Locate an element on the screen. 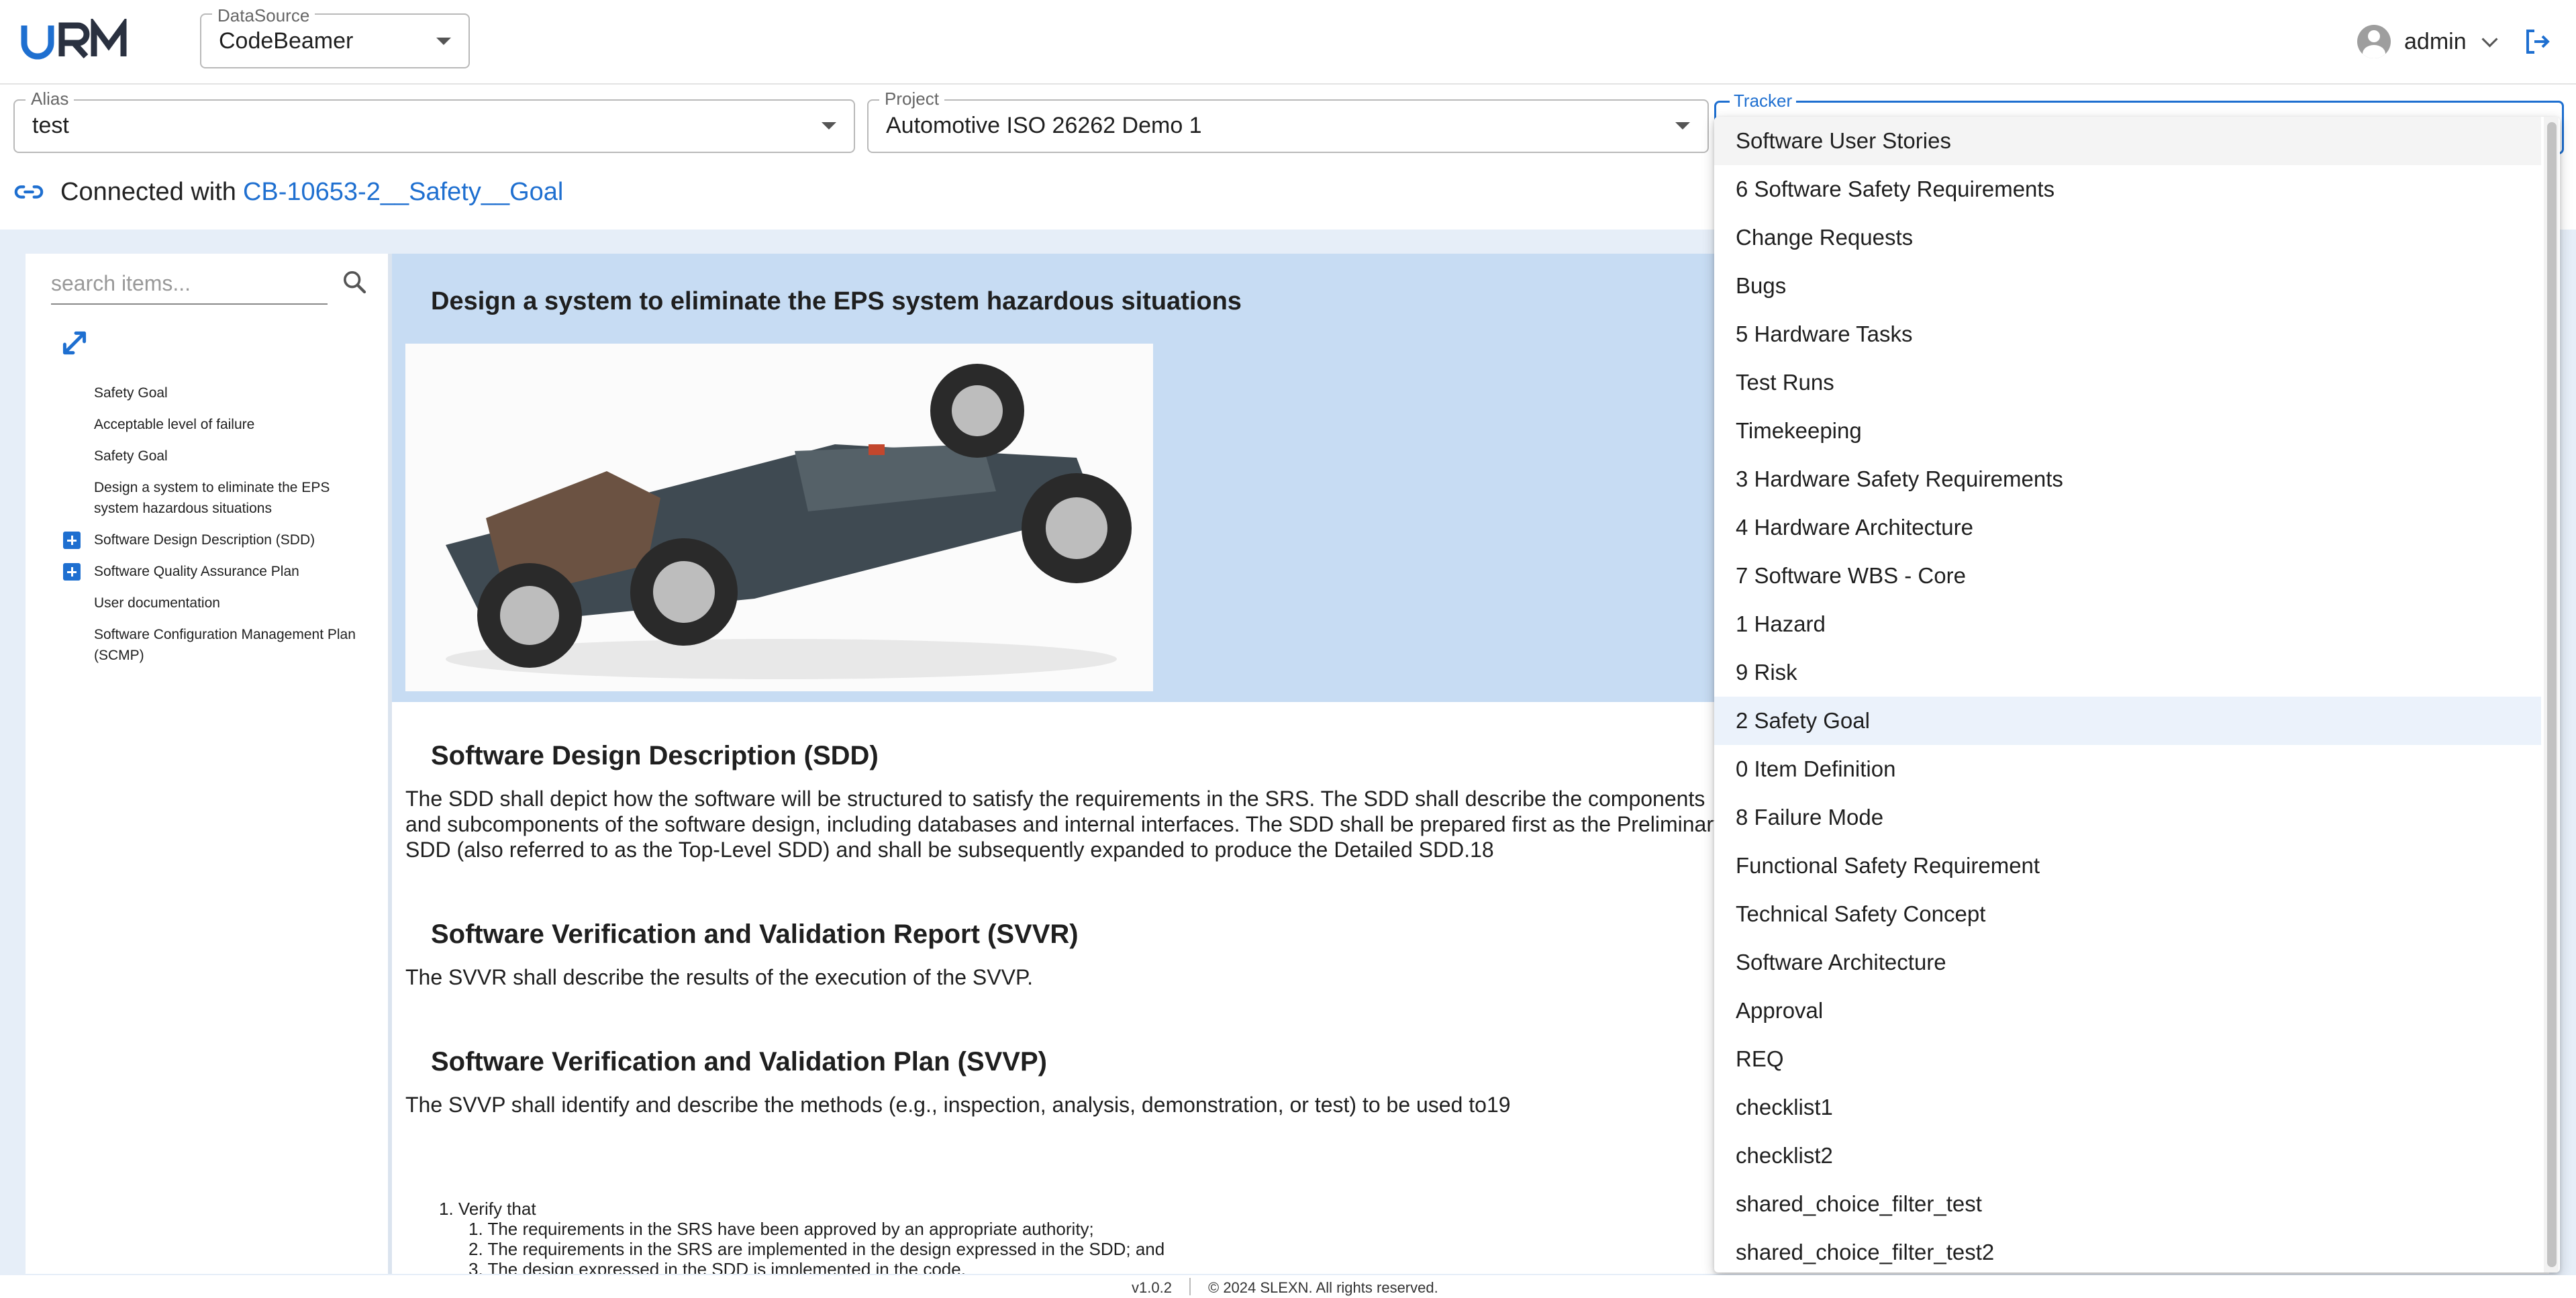  datasource-select: DataSource CodeBeamer is located at coordinates (335, 36).